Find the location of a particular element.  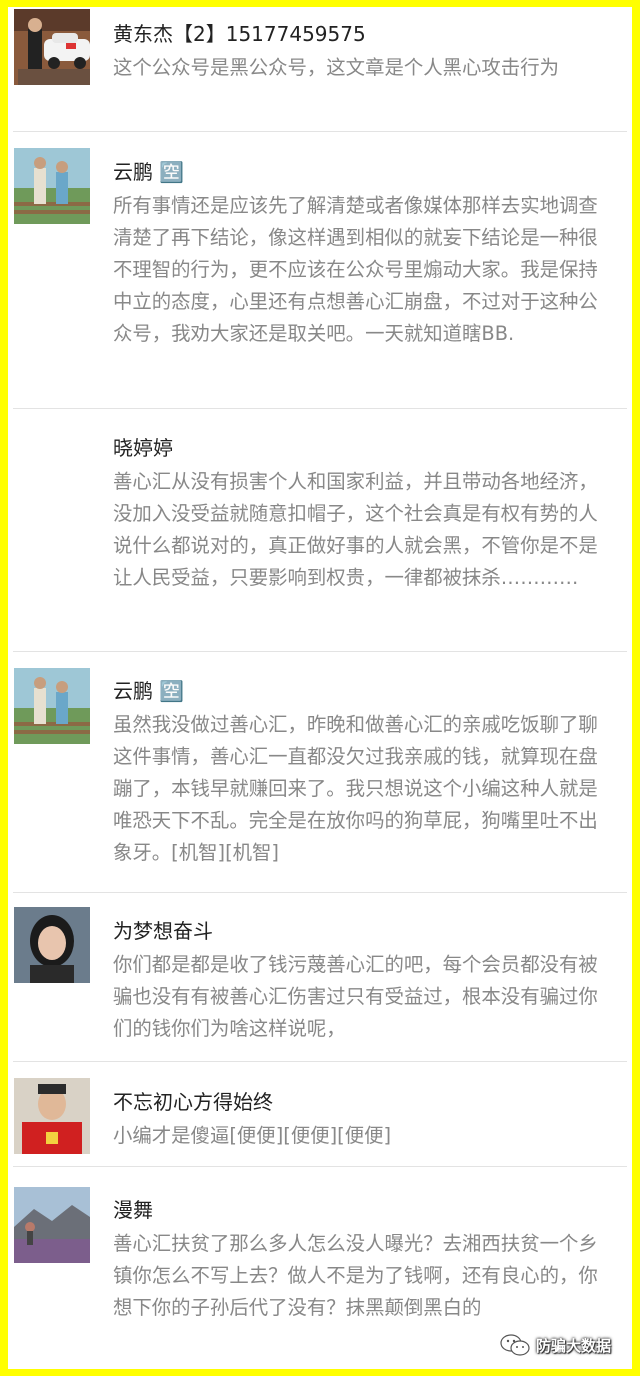

woman-portrait-avatar-icon is located at coordinates (52, 945).